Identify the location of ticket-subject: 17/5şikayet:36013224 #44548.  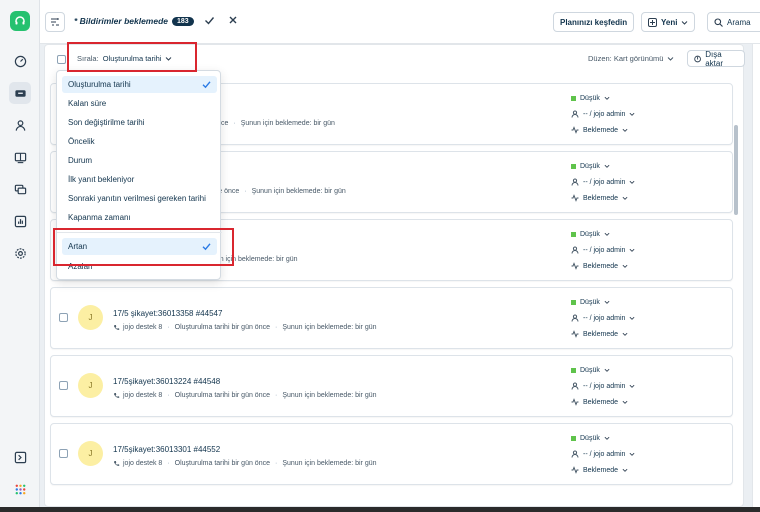
(166, 381).